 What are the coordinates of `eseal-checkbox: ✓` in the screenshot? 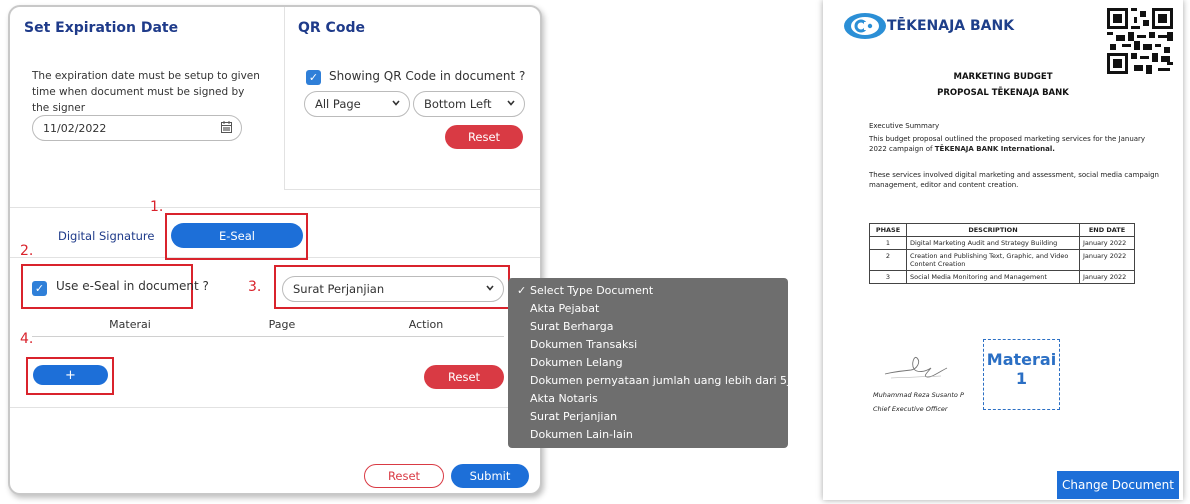 It's located at (39, 288).